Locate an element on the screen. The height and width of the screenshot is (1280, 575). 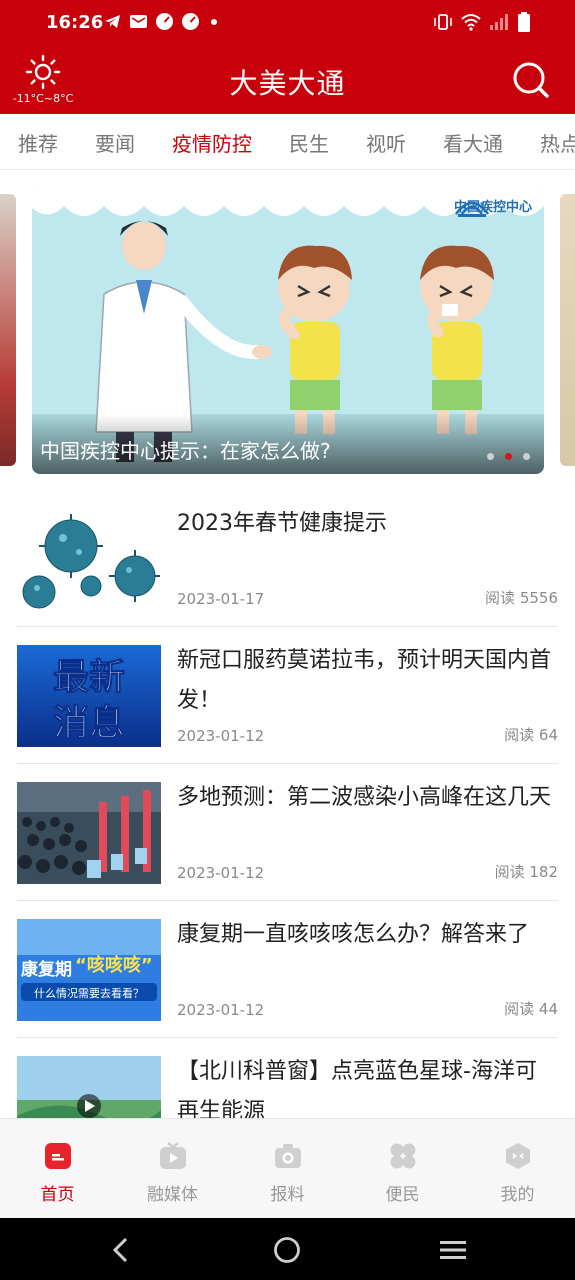
notification-icons is located at coordinates (160, 21).